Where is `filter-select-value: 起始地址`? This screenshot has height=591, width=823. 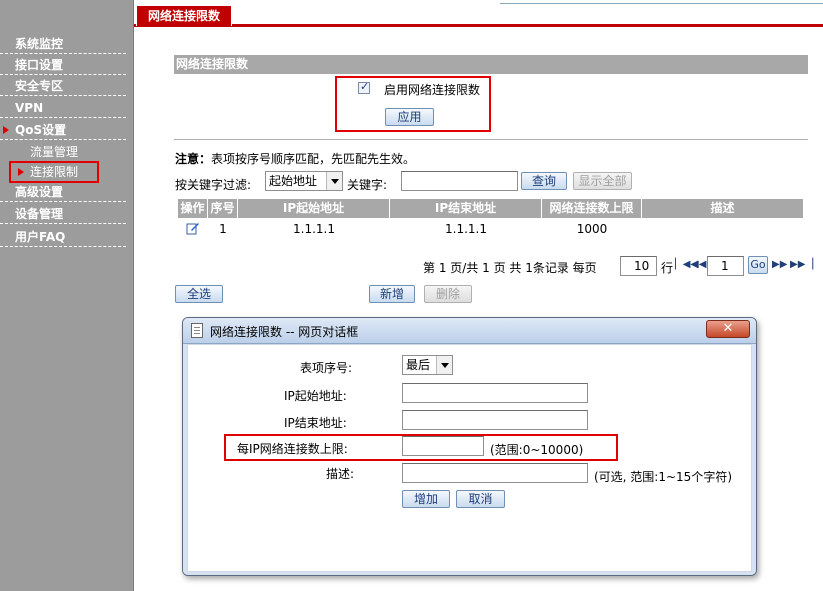
filter-select-value: 起始地址 is located at coordinates (293, 181).